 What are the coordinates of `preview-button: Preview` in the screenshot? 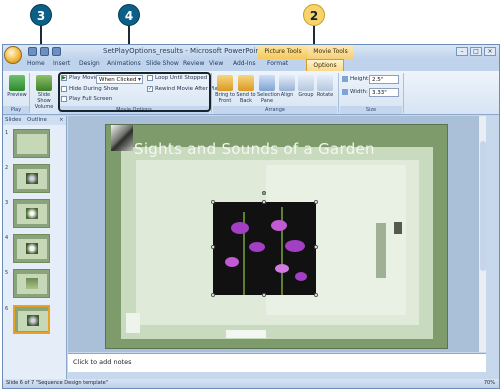 It's located at (17, 86).